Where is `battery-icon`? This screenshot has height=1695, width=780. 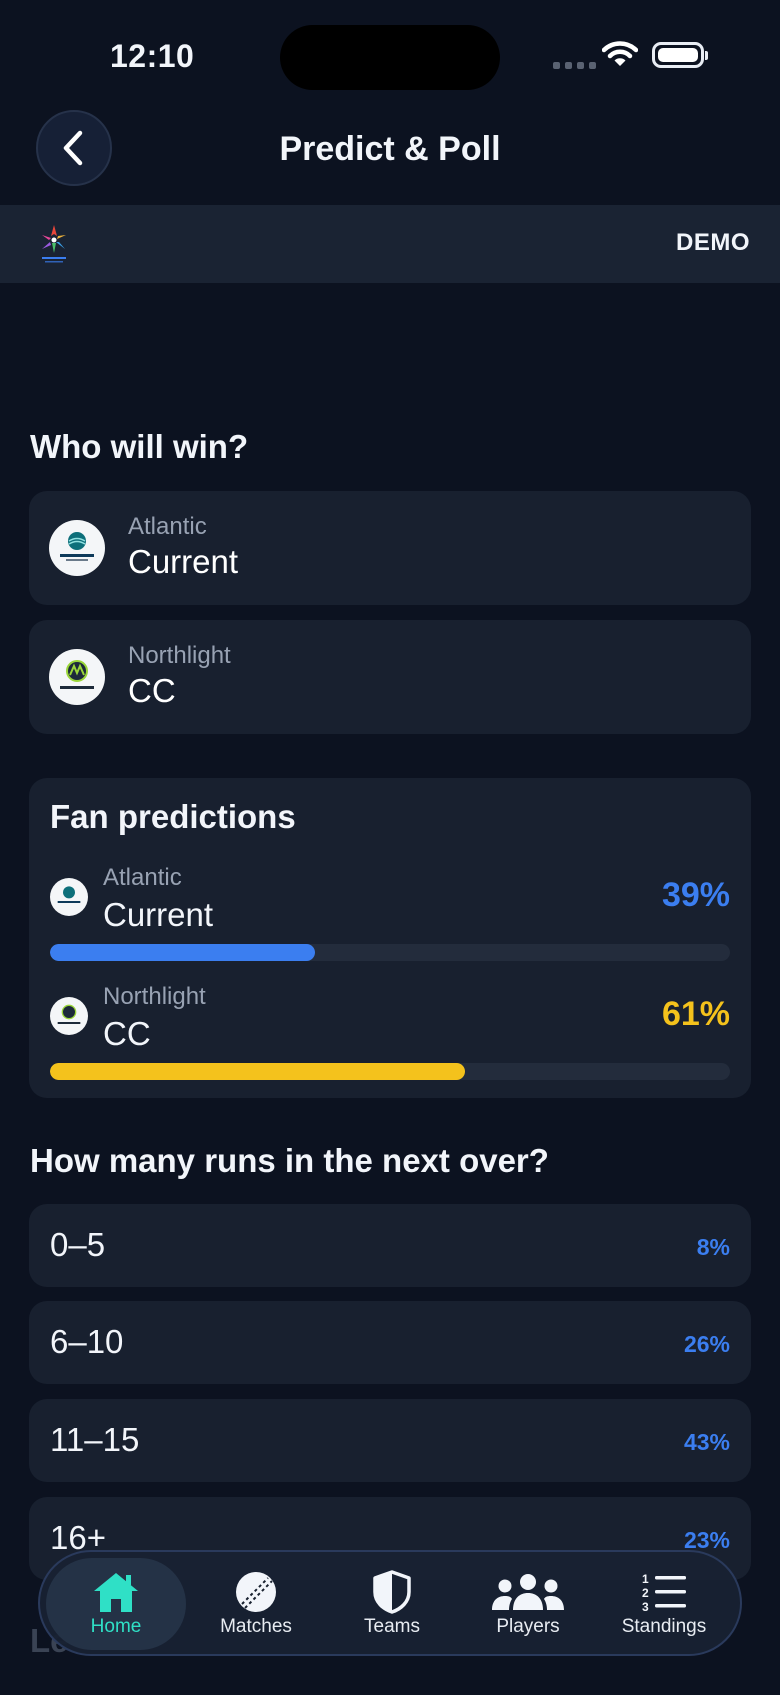
battery-icon is located at coordinates (680, 55).